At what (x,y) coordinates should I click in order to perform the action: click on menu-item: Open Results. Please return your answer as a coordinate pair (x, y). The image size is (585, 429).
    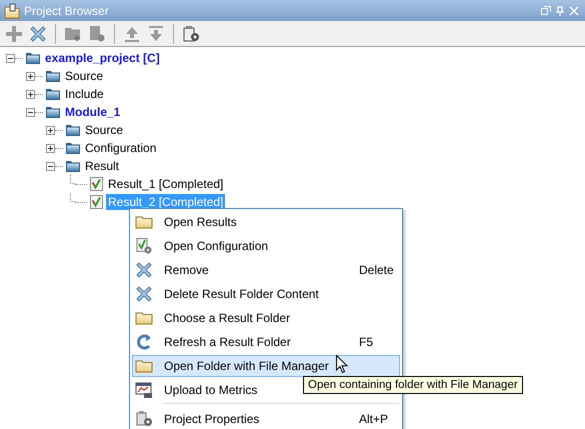
    Looking at the image, I should click on (266, 222).